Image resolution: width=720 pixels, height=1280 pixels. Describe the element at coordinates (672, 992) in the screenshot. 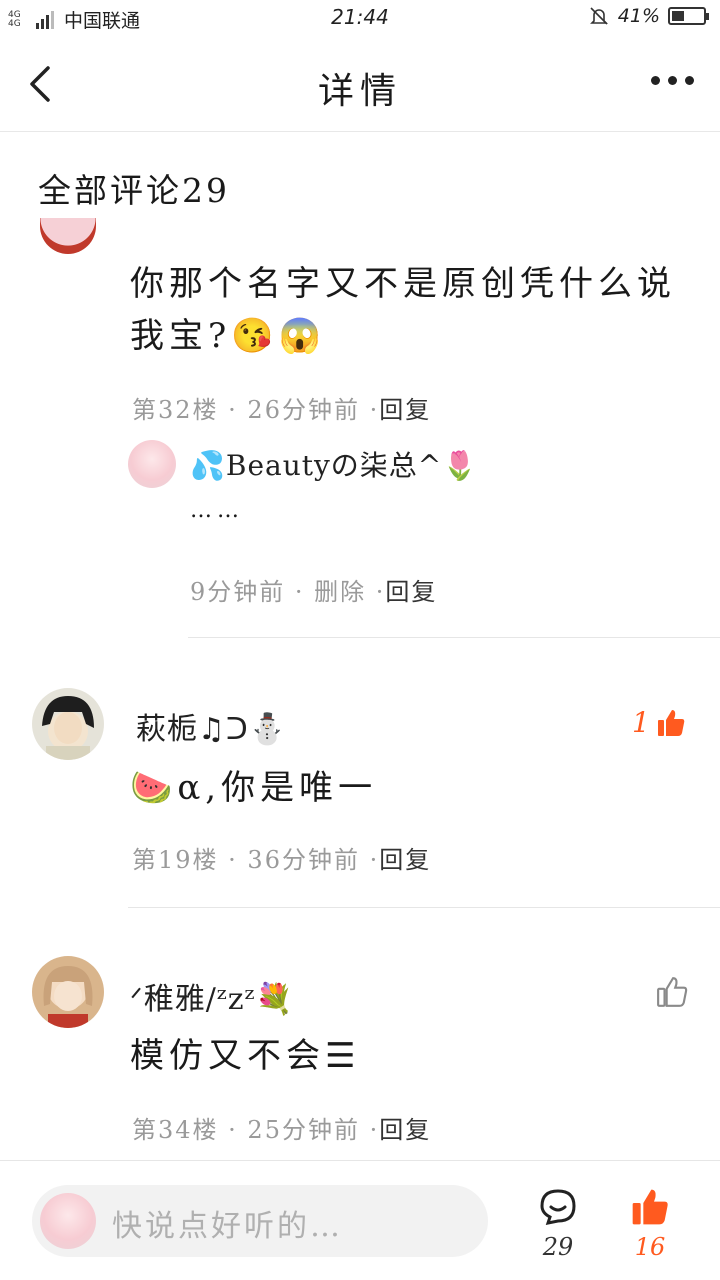

I see `thumbs-up-outline-icon` at that location.